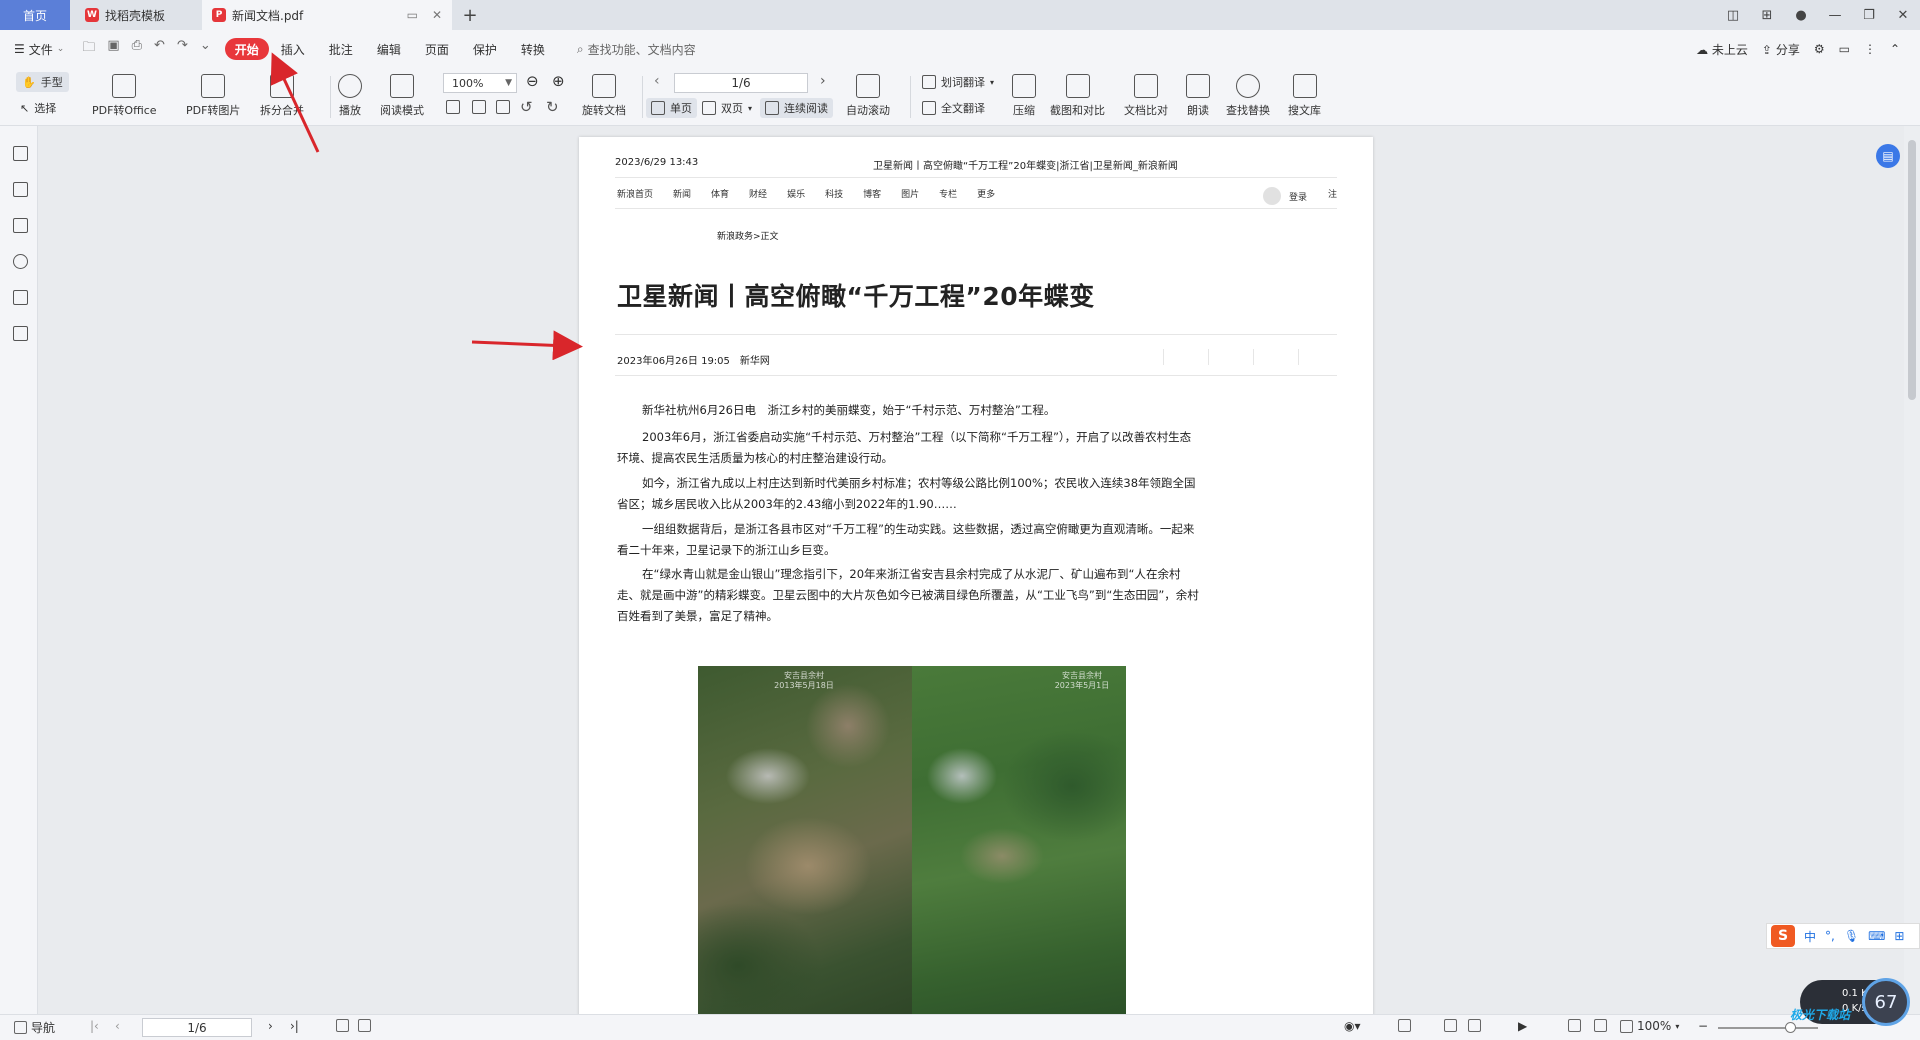 The height and width of the screenshot is (1040, 1920). I want to click on new-tab-button: +, so click(470, 15).